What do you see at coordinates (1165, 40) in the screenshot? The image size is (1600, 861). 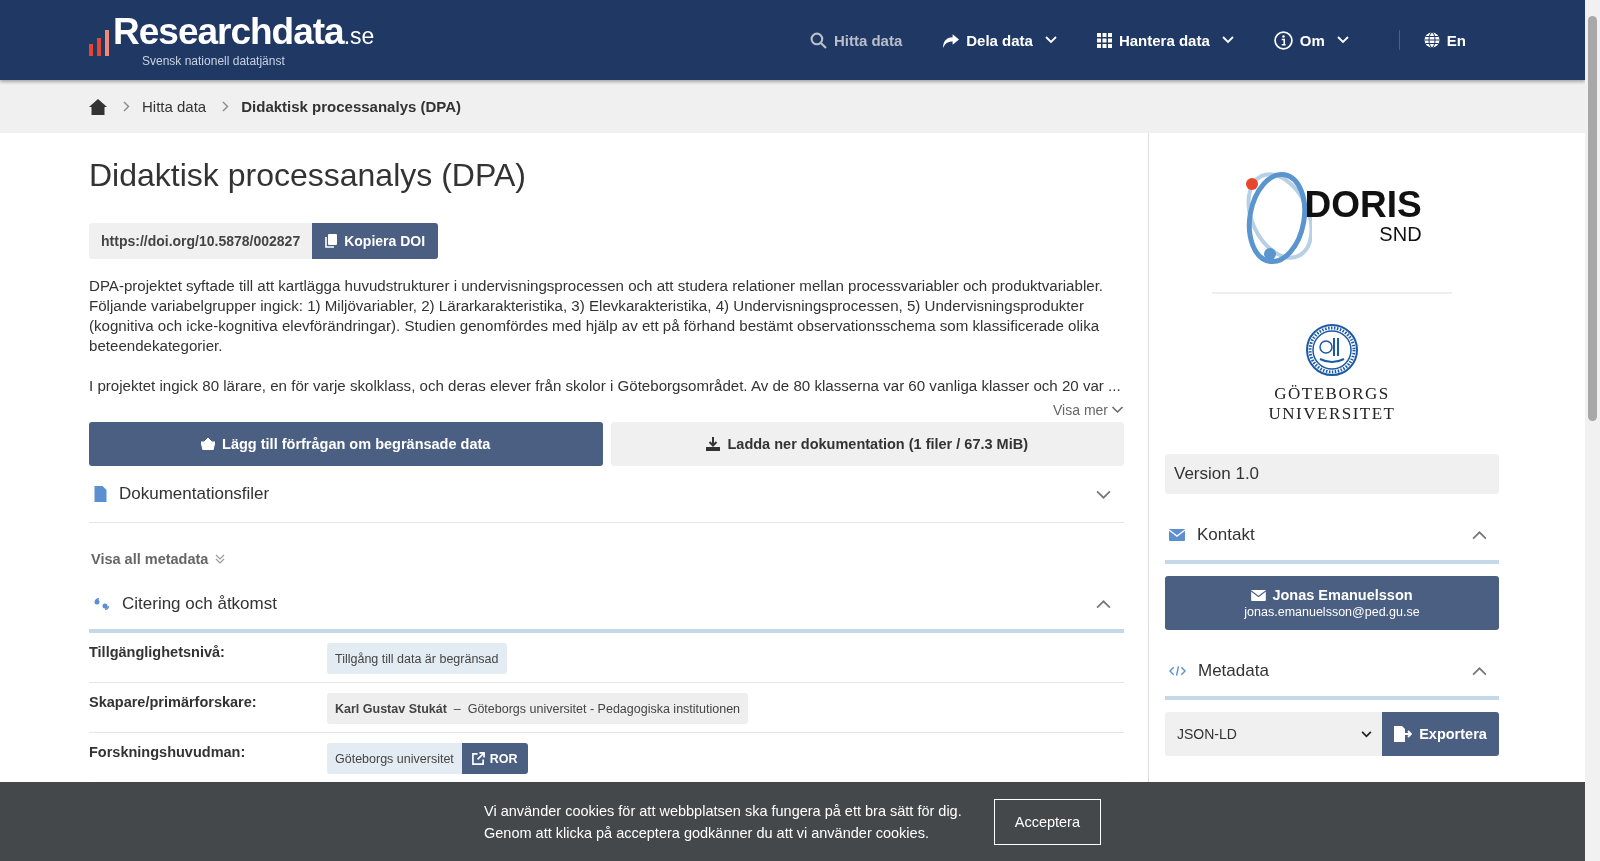 I see `nav-link: Hantera data` at bounding box center [1165, 40].